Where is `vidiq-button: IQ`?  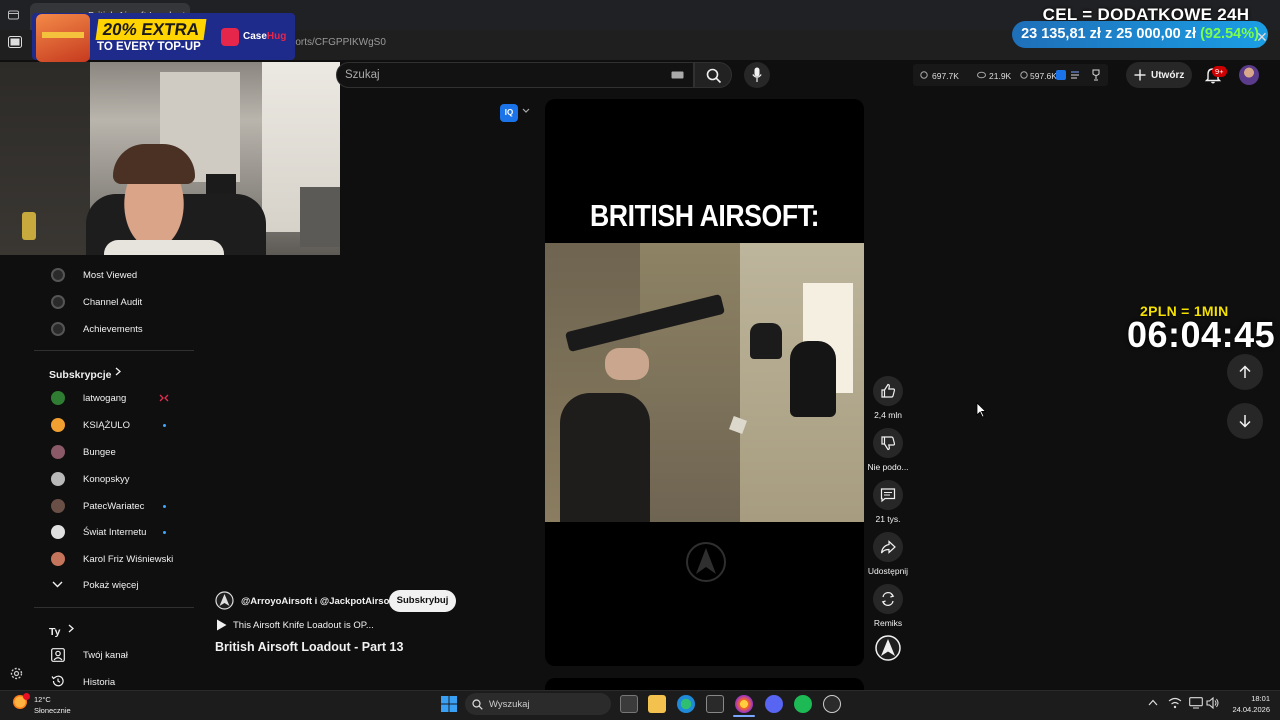
vidiq-button: IQ is located at coordinates (509, 113).